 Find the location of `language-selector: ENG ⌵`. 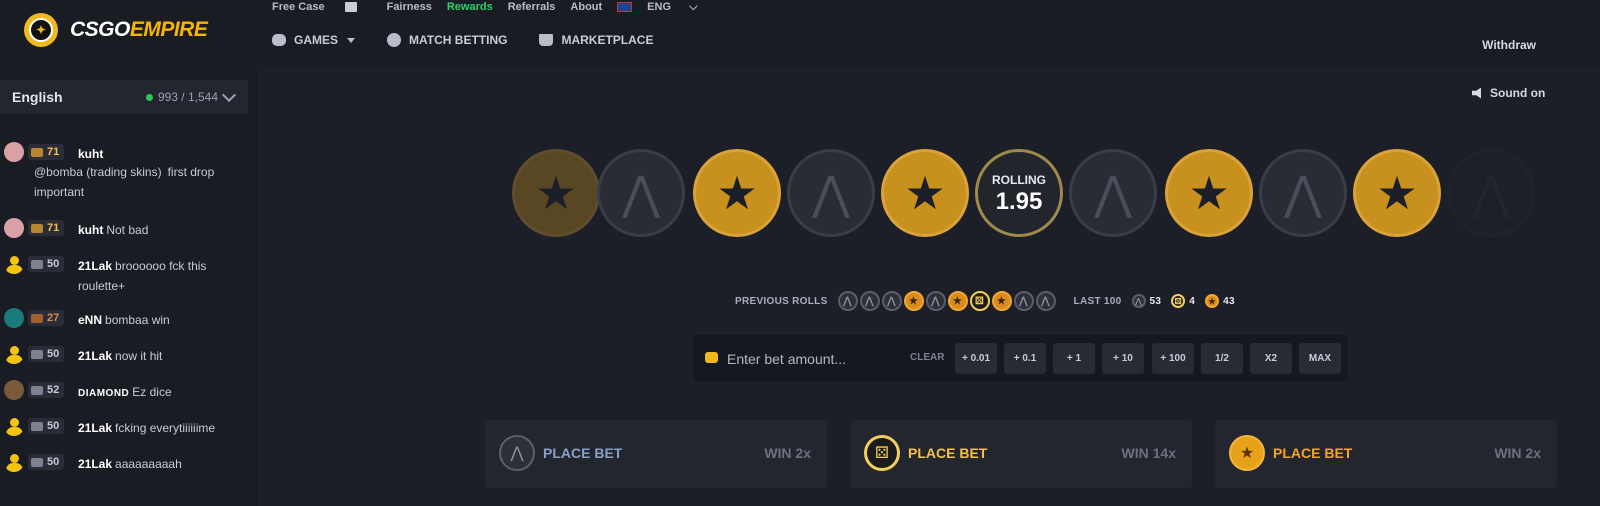

language-selector: ENG ⌵ is located at coordinates (664, 7).